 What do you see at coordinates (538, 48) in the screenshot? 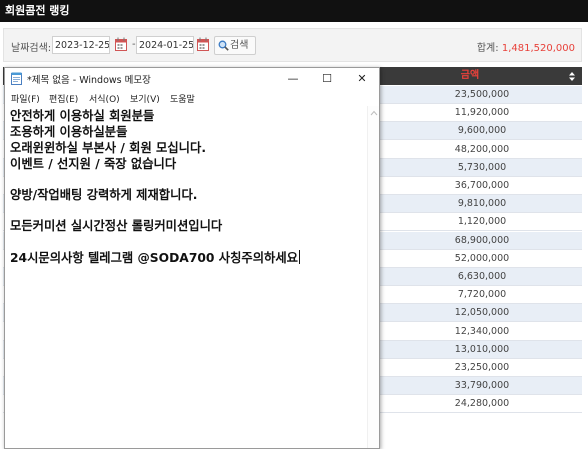
I see `total-amount: 1,481,520,000` at bounding box center [538, 48].